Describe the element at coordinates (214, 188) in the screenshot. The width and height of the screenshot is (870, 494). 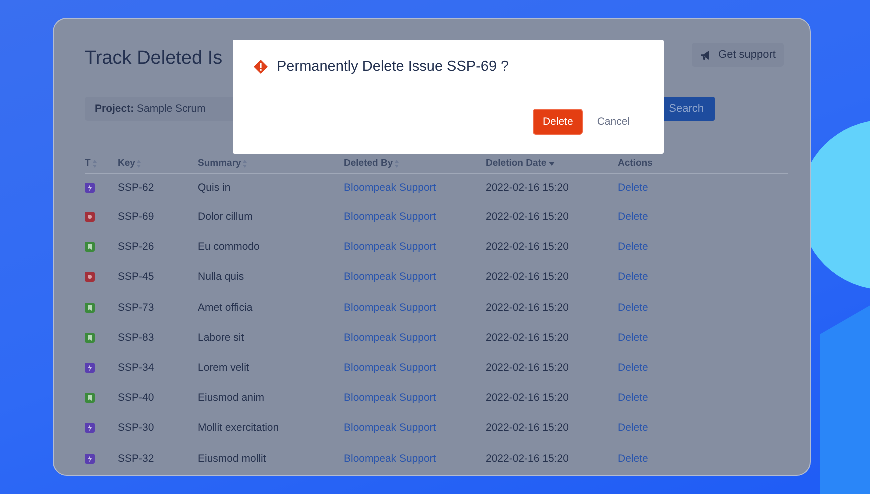
I see `issue-summary: Quis in` at that location.